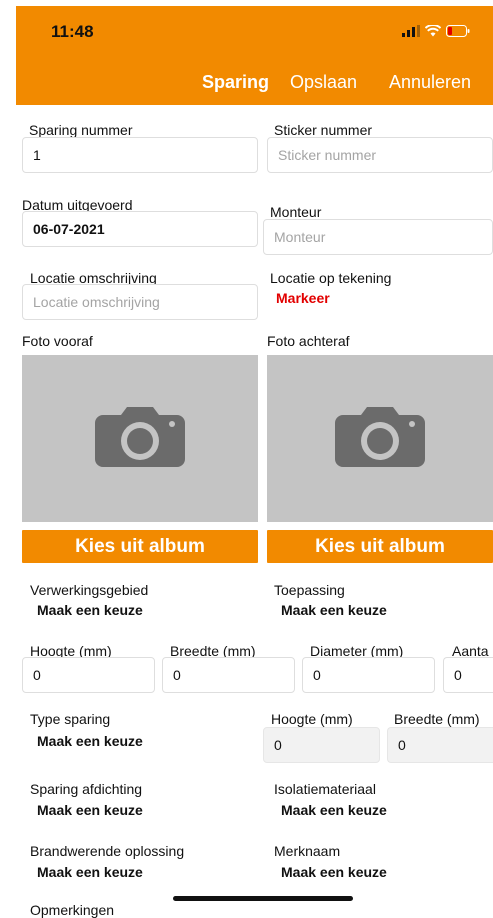  What do you see at coordinates (433, 33) in the screenshot?
I see `wifi-icon` at bounding box center [433, 33].